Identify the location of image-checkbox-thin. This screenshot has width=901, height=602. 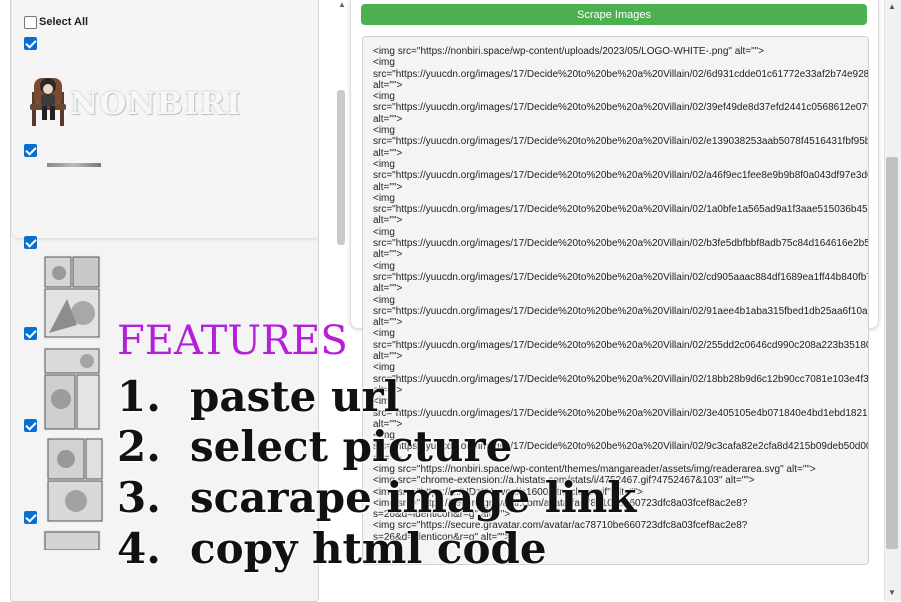
(30, 150).